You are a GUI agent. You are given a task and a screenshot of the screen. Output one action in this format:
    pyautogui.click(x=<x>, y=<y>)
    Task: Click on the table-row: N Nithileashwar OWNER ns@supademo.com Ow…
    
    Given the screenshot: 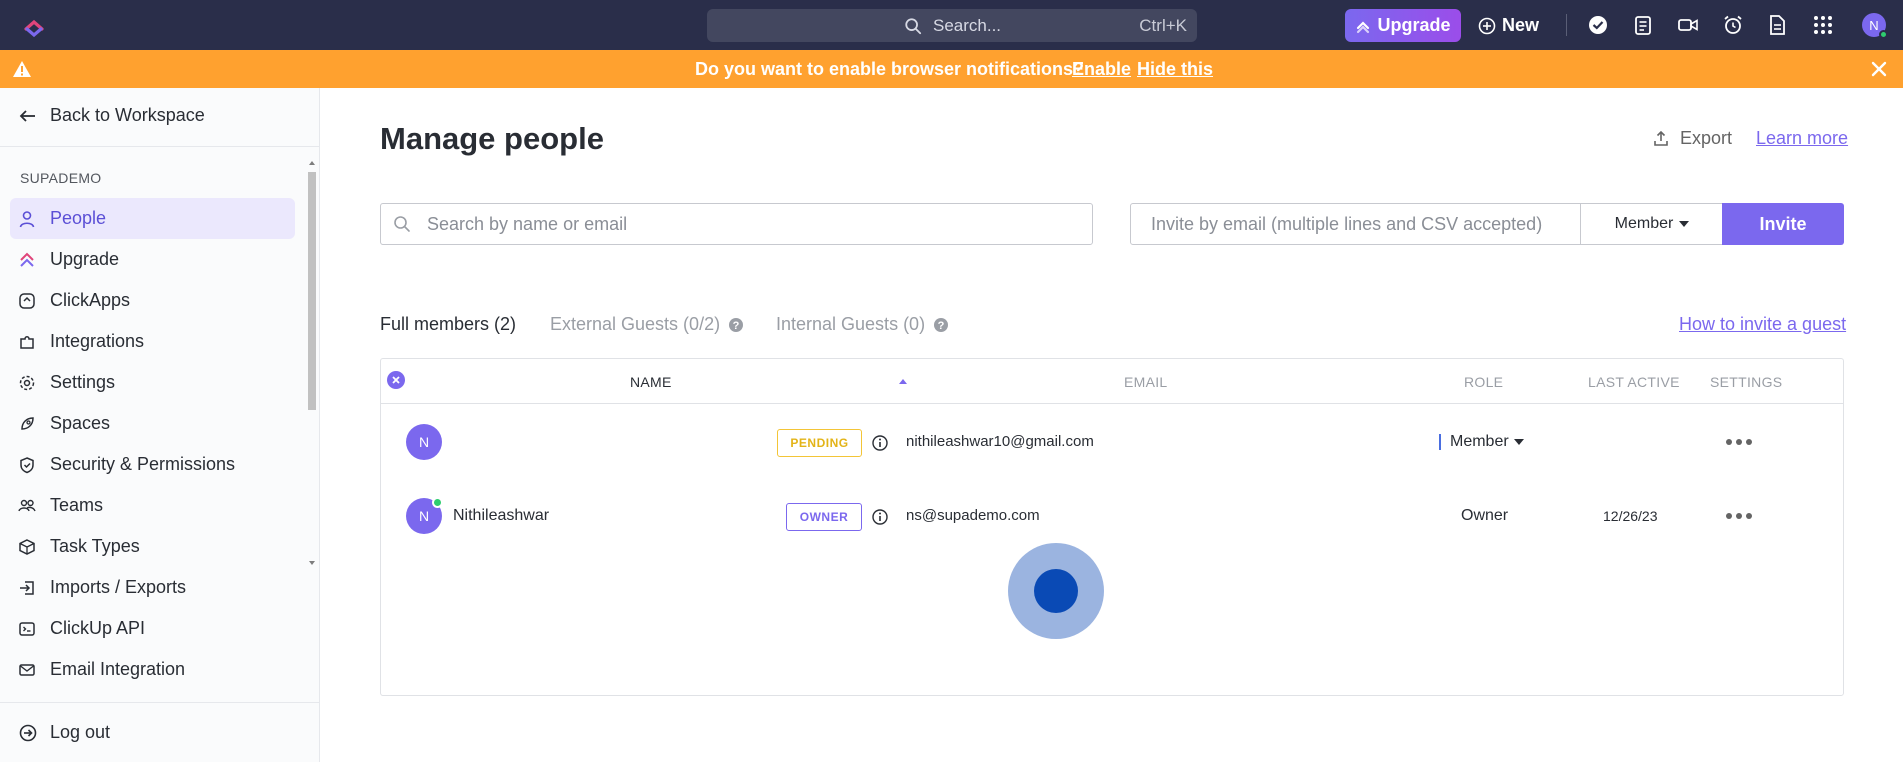 What is the action you would take?
    pyautogui.click(x=1112, y=516)
    